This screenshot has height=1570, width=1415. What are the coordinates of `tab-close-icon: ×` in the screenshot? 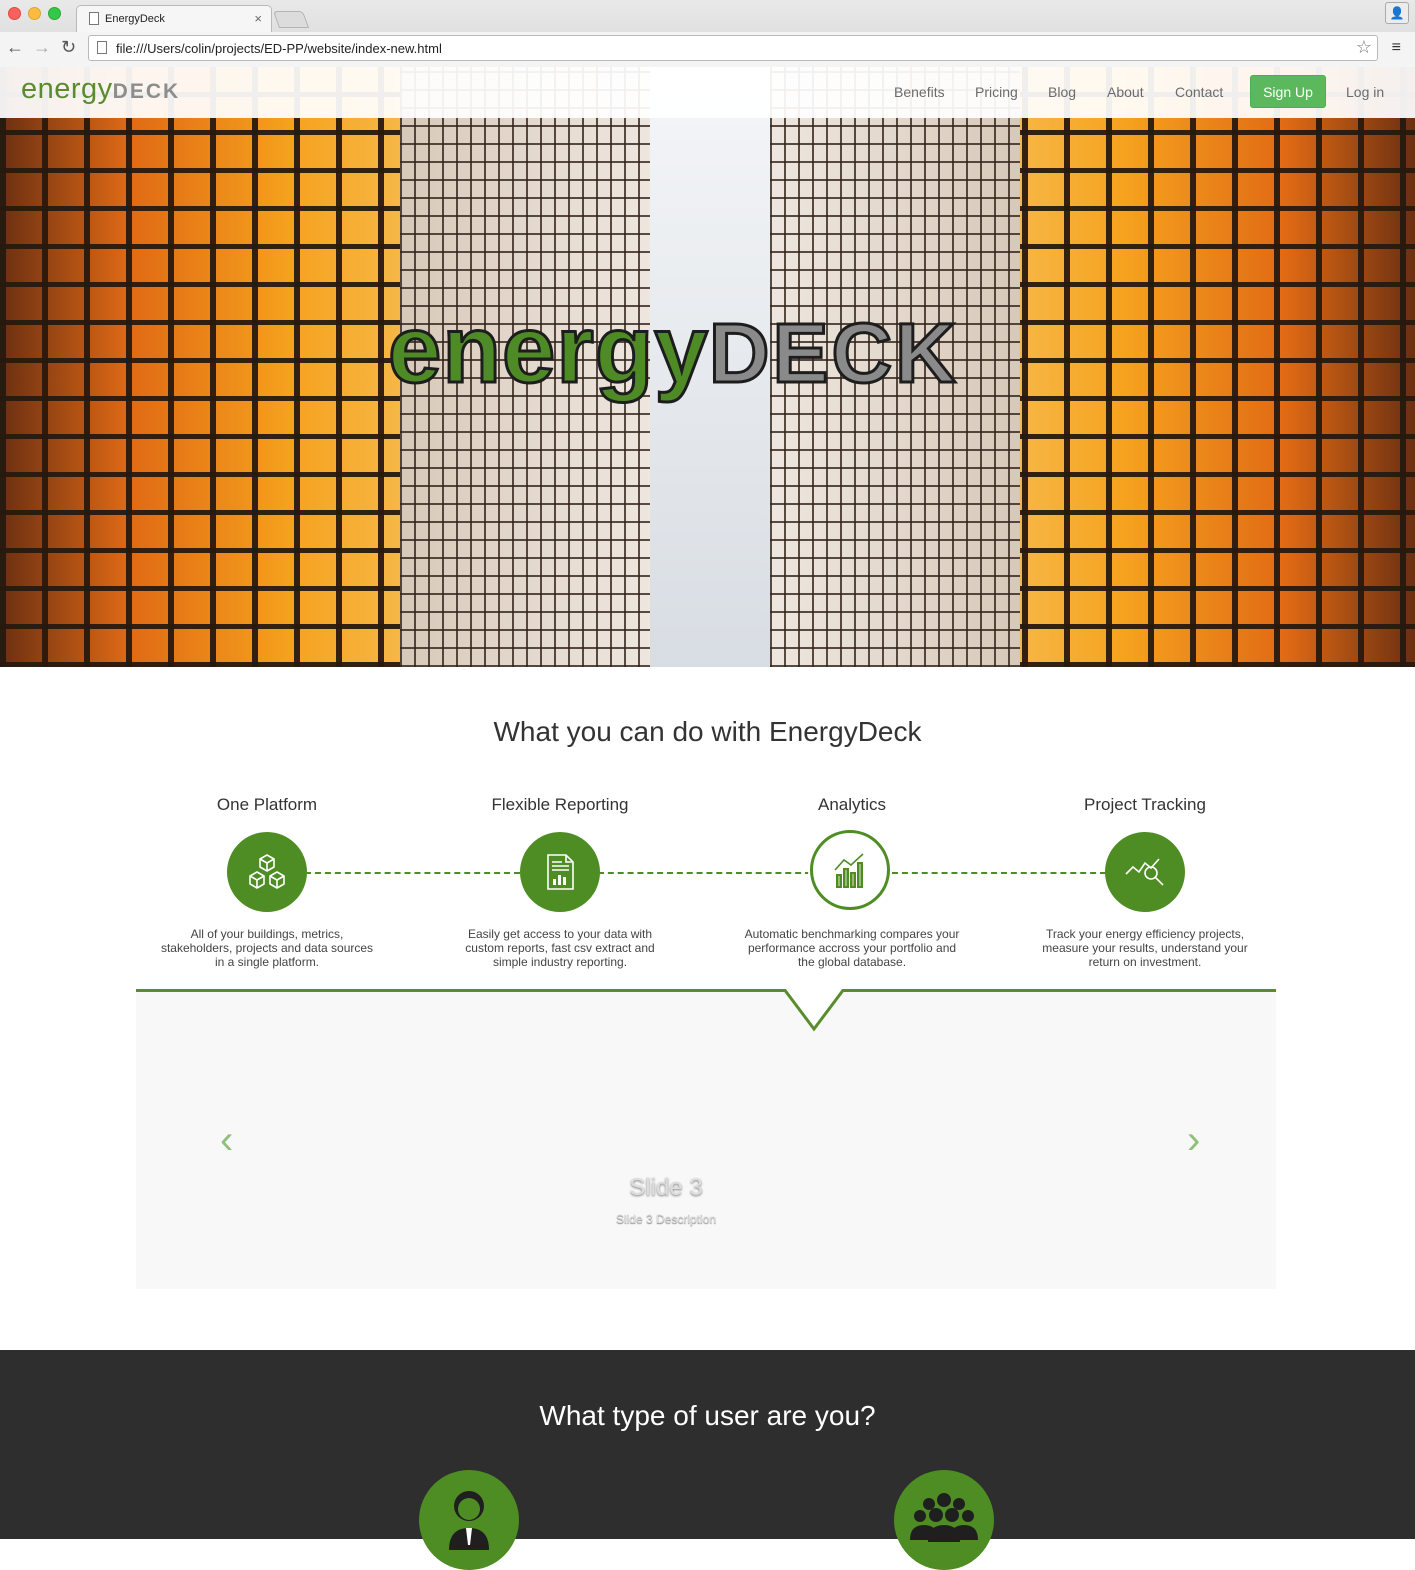 It's located at (258, 18).